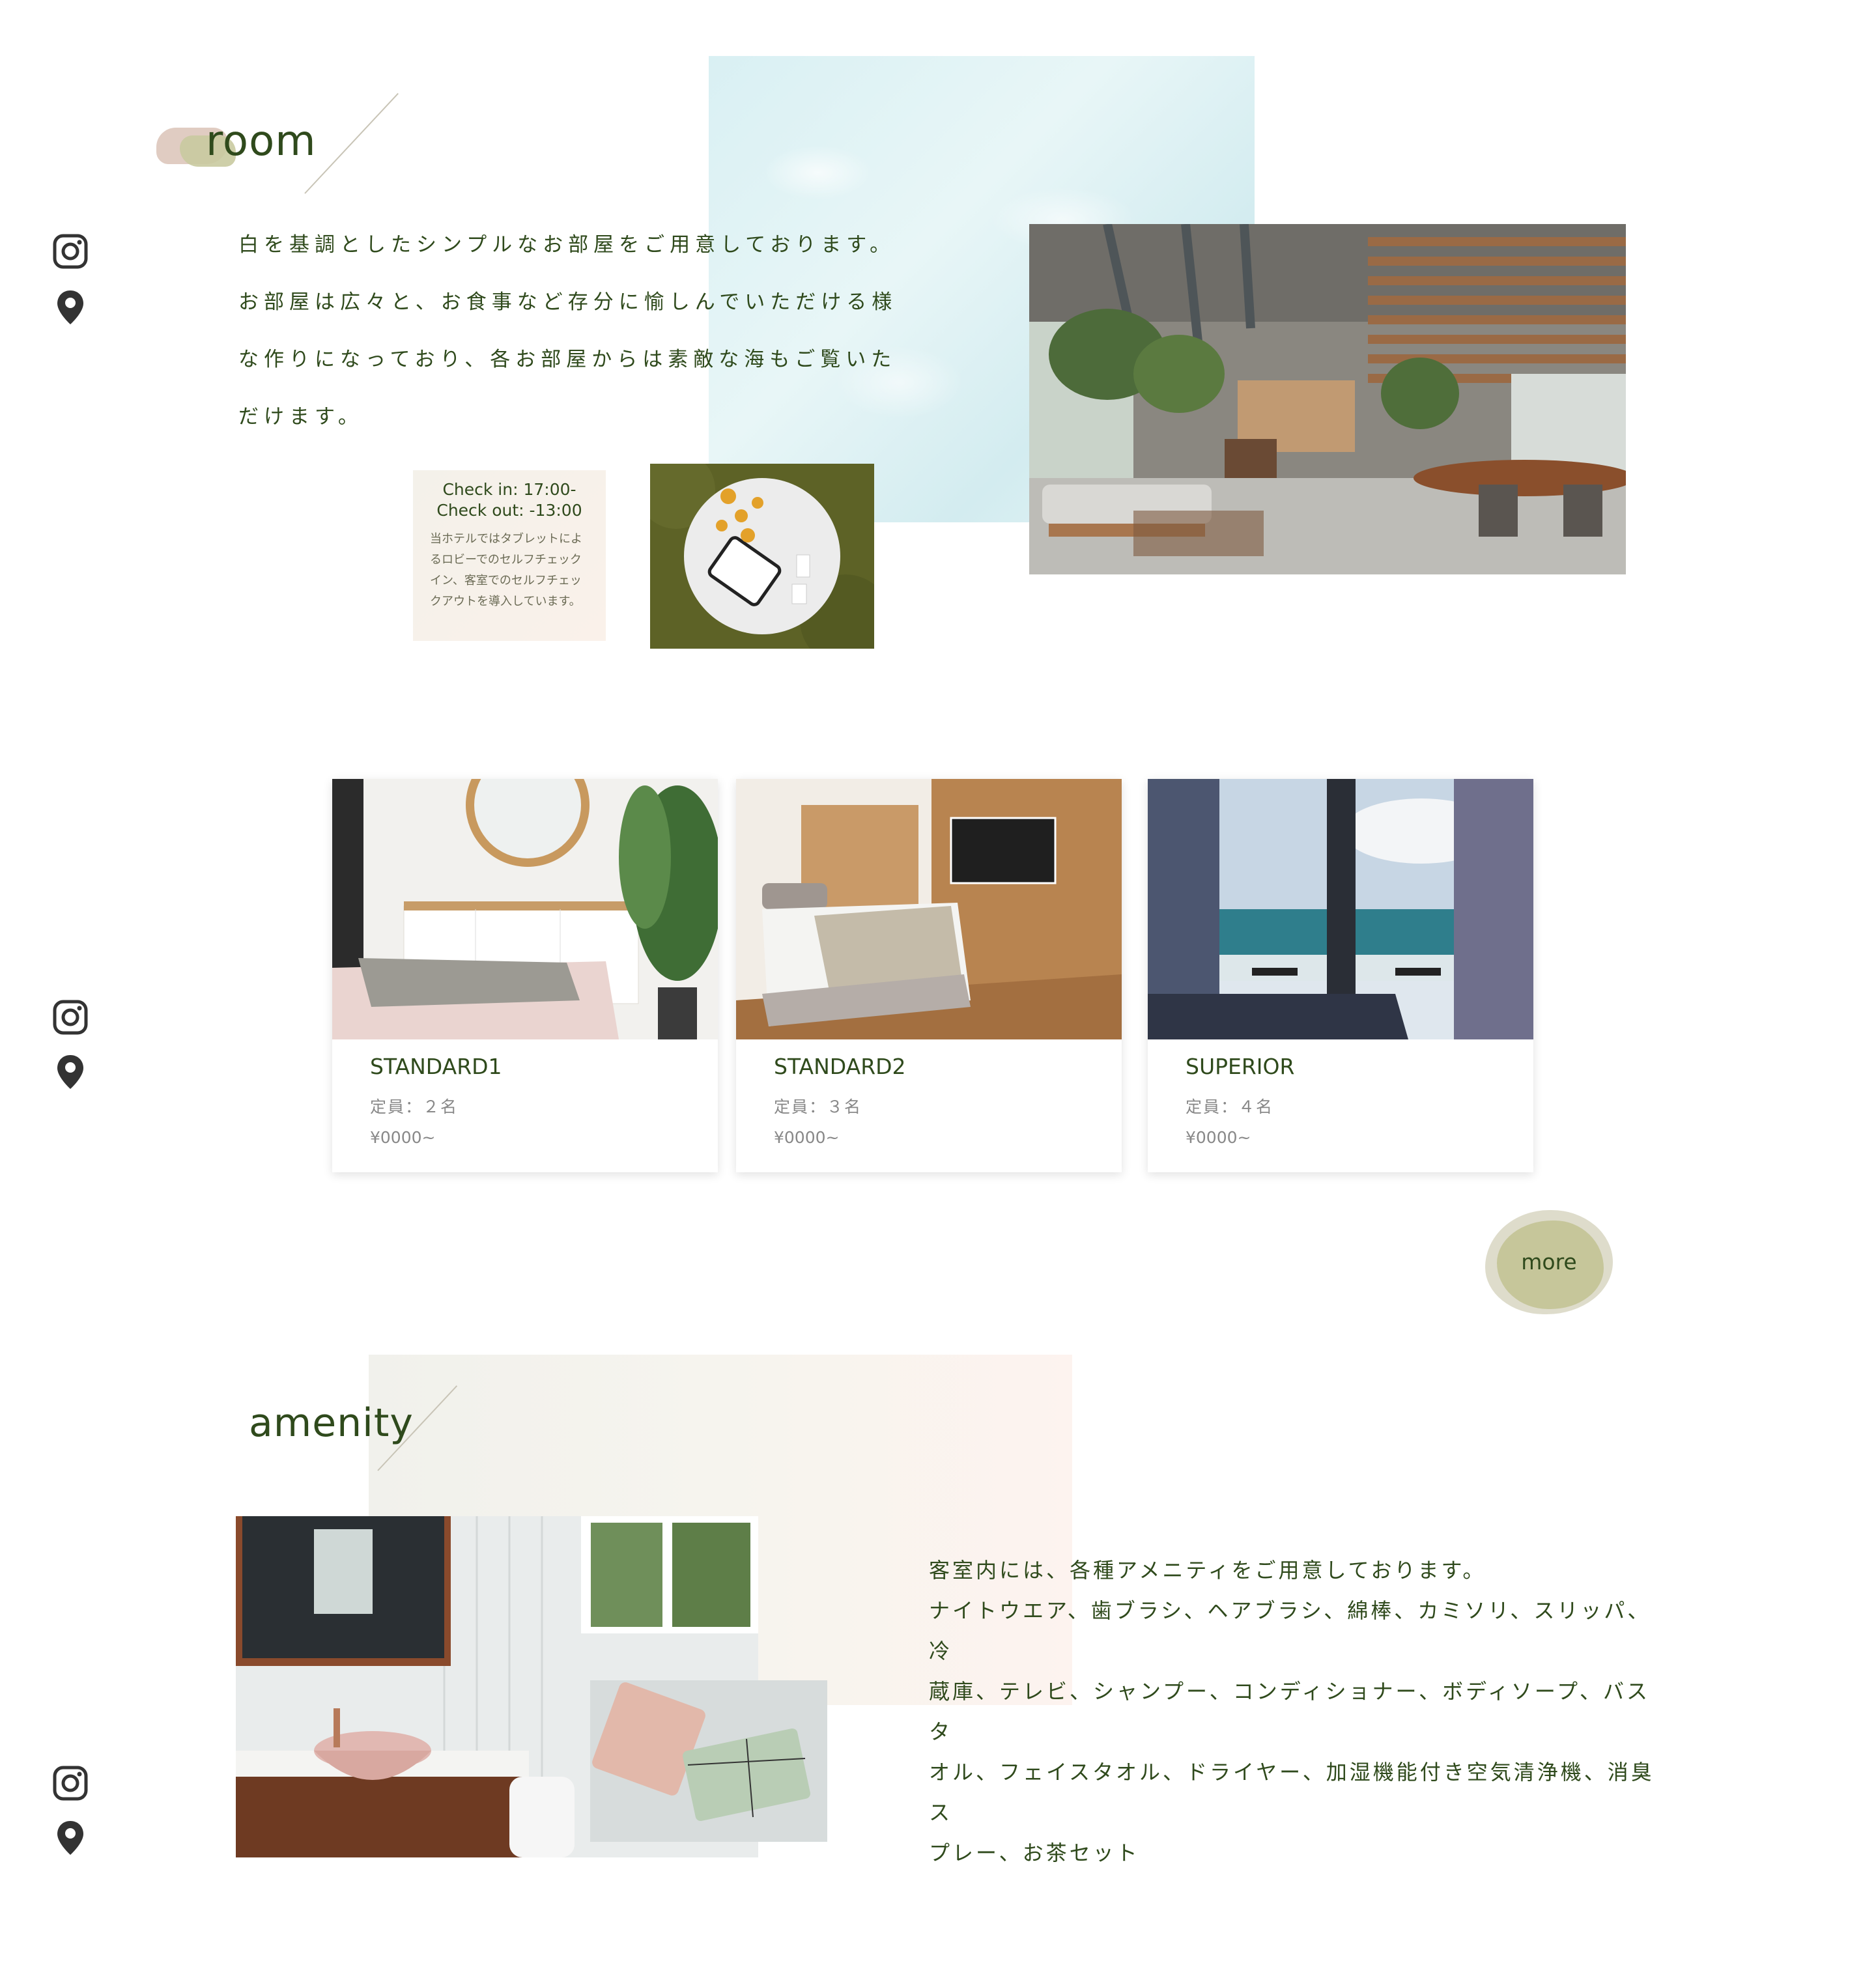 The height and width of the screenshot is (1961, 1876). I want to click on room-description-line: な作りになっており、各お部屋からは素敵な海もご覧いた, so click(567, 360).